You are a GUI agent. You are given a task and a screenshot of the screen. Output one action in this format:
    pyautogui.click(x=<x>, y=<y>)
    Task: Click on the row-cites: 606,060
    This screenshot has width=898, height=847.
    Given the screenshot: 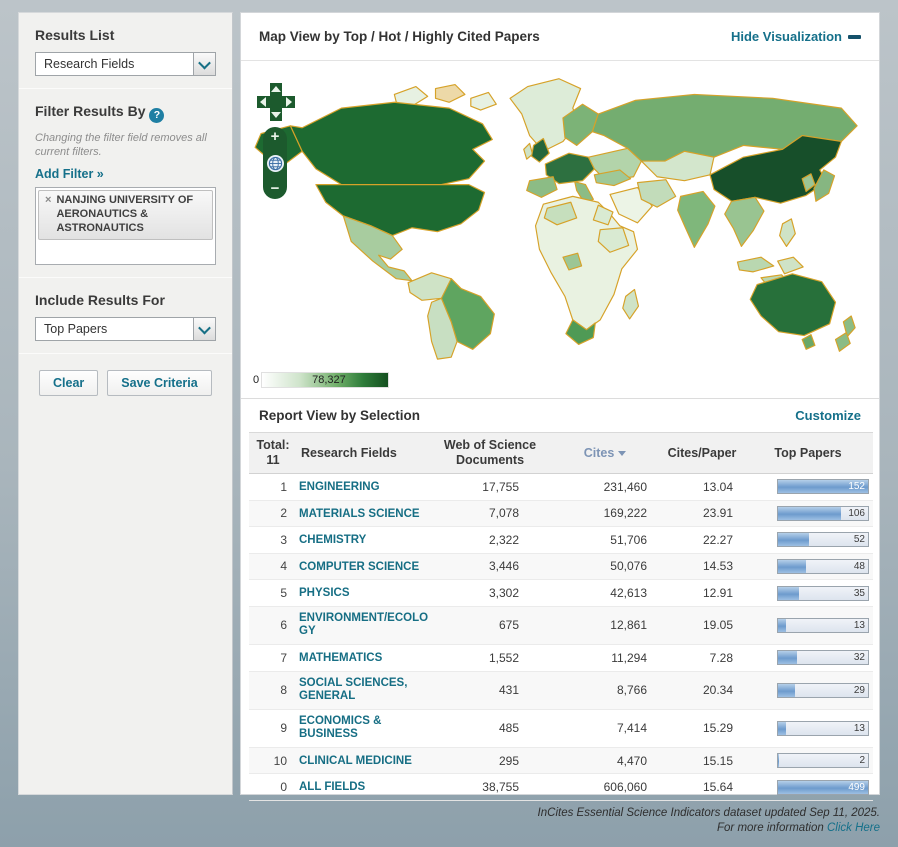 What is the action you would take?
    pyautogui.click(x=605, y=787)
    